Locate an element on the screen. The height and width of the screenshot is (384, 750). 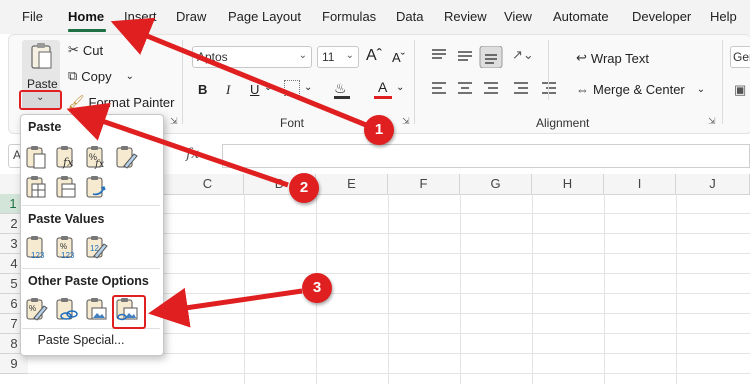
step-1-badge: 1 is located at coordinates (379, 130).